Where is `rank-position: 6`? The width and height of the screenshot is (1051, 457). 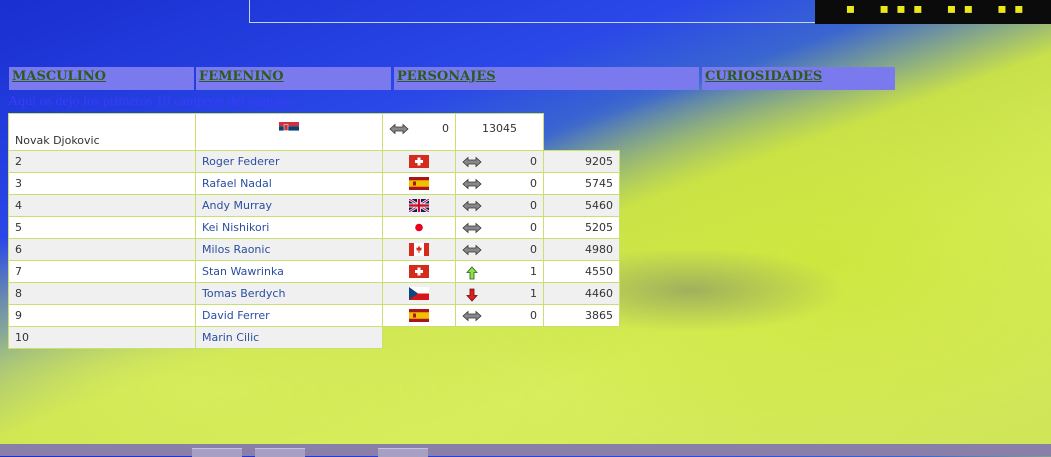 rank-position: 6 is located at coordinates (102, 249).